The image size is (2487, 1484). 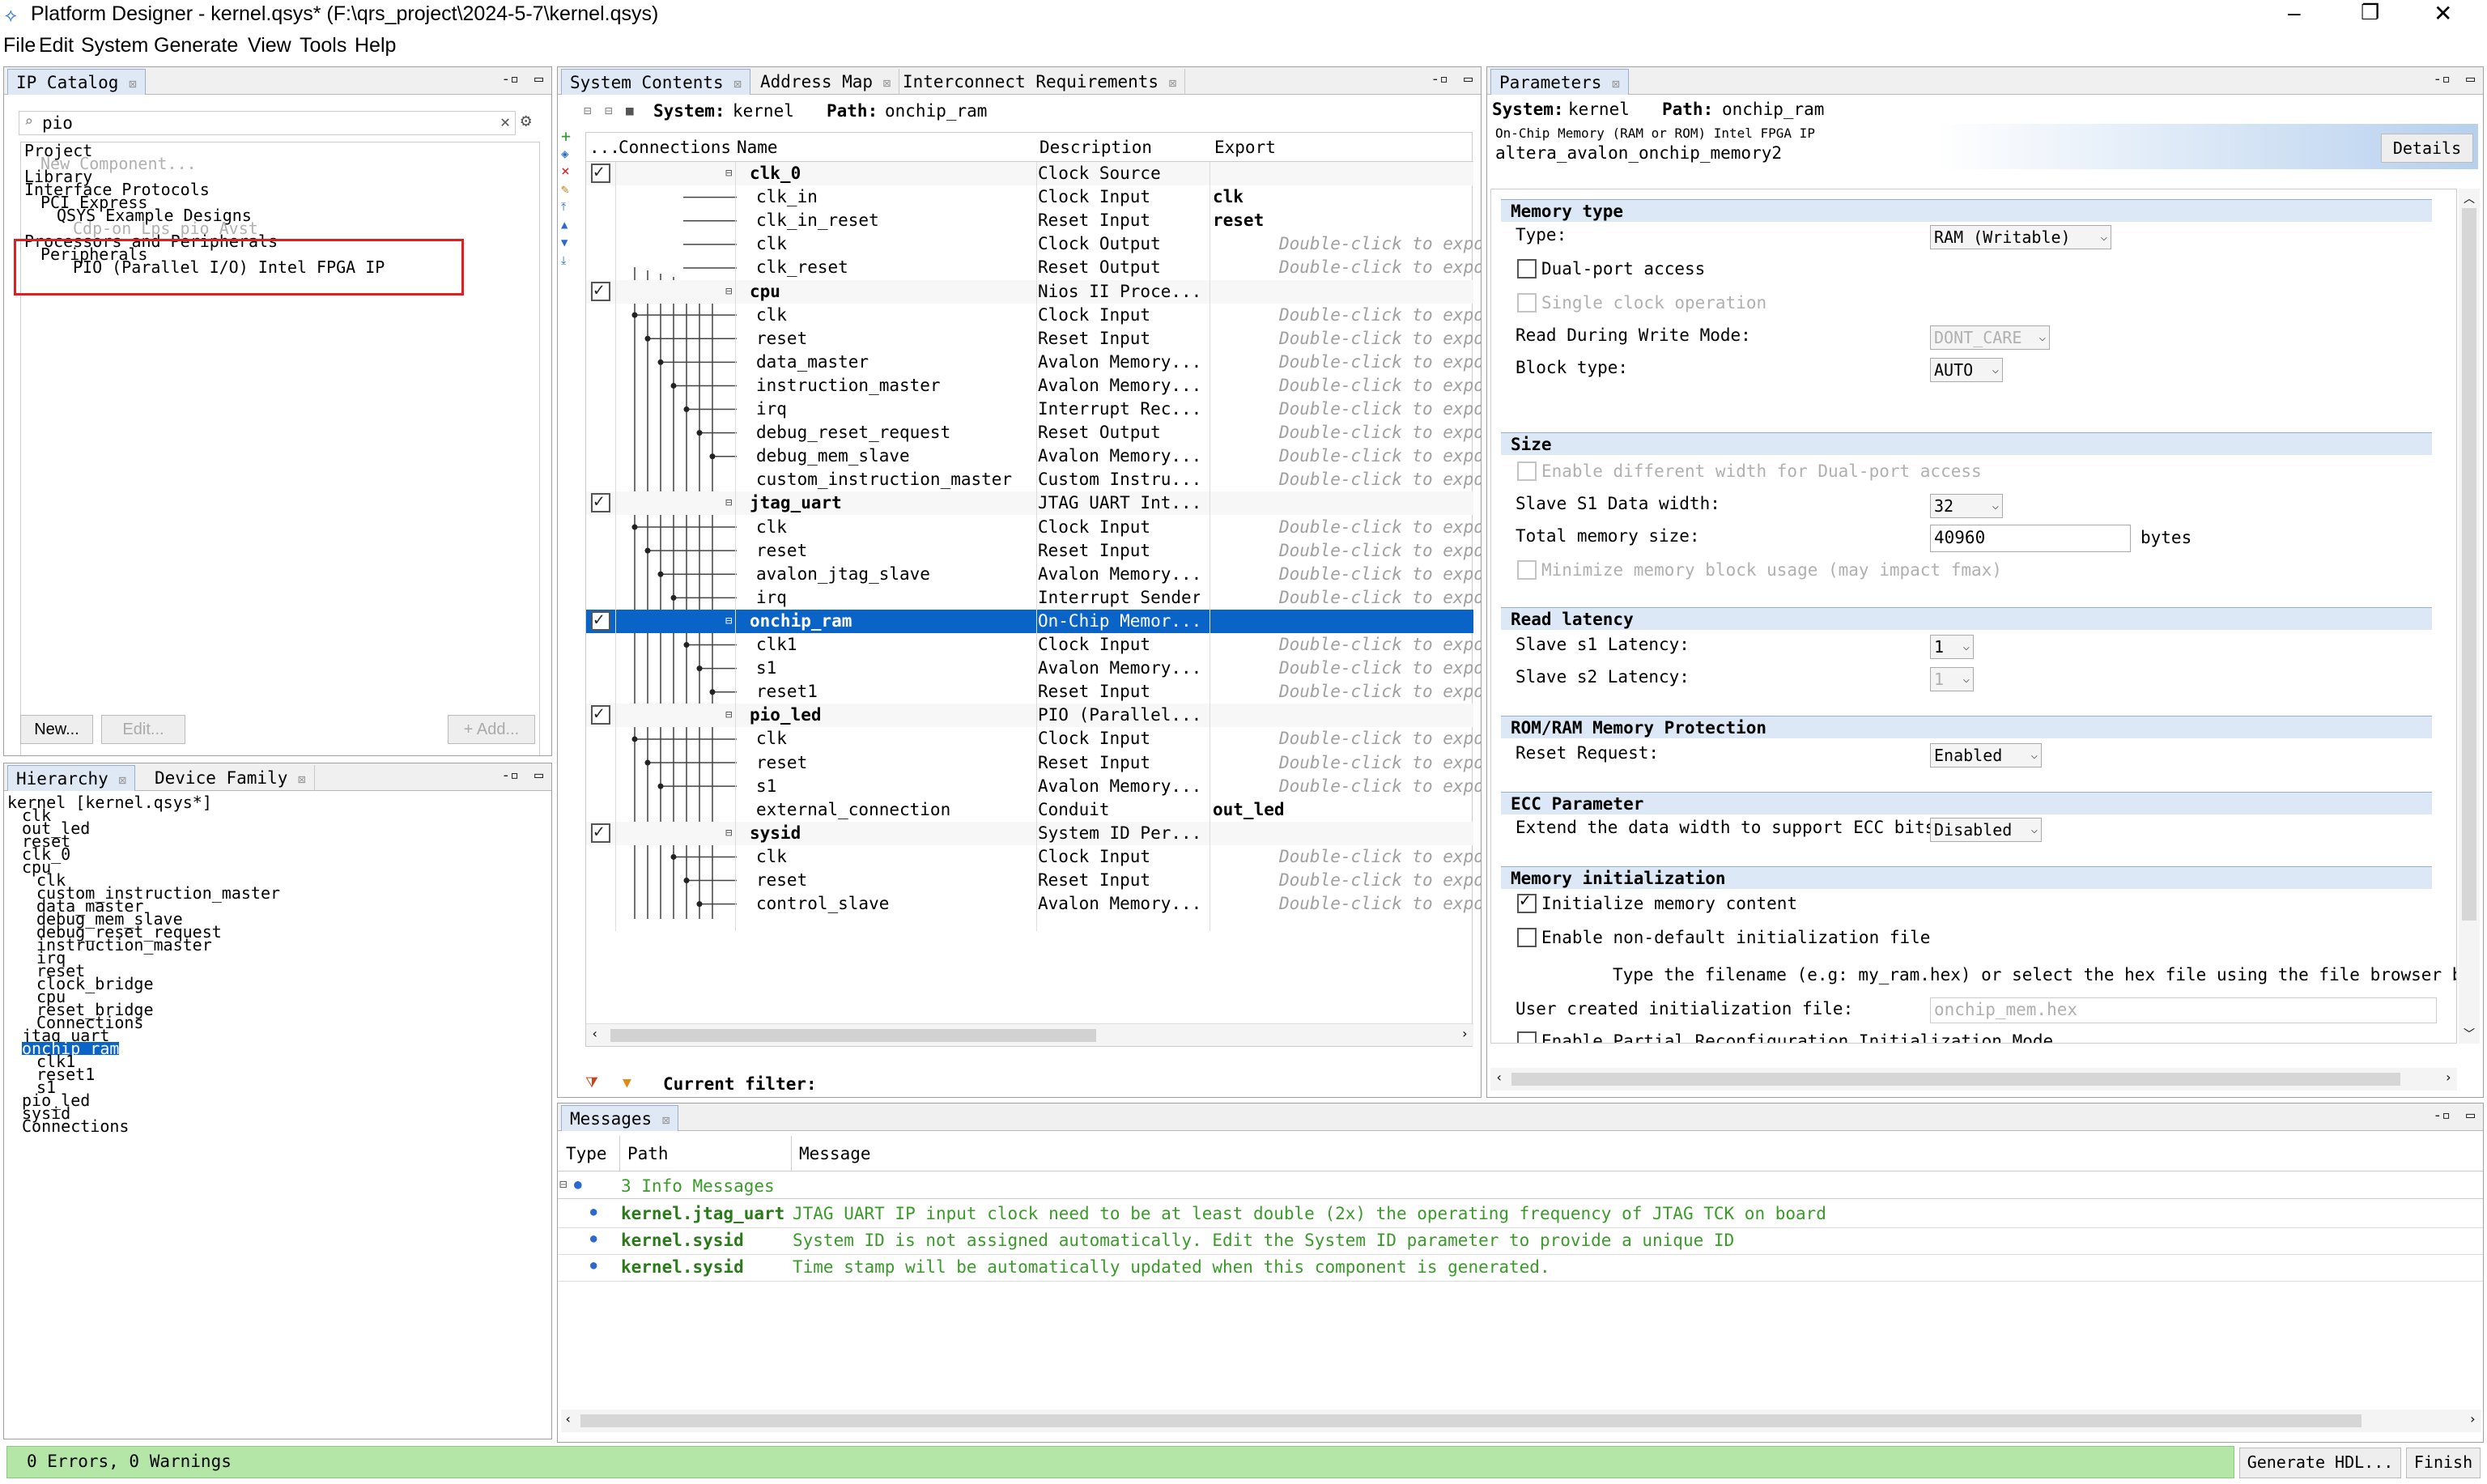 What do you see at coordinates (826, 82) in the screenshot?
I see `tab-address-map: Address Map ⊠` at bounding box center [826, 82].